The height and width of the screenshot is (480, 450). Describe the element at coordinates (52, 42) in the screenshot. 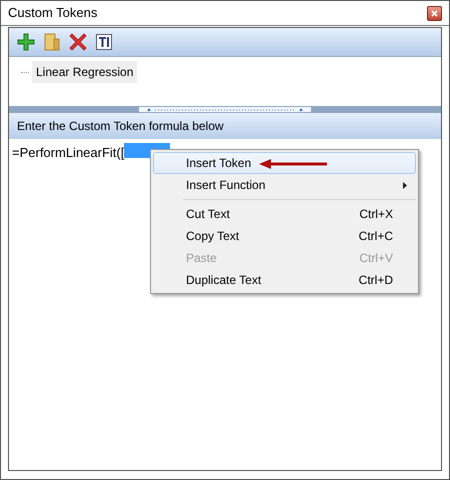

I see `folder-icon` at that location.